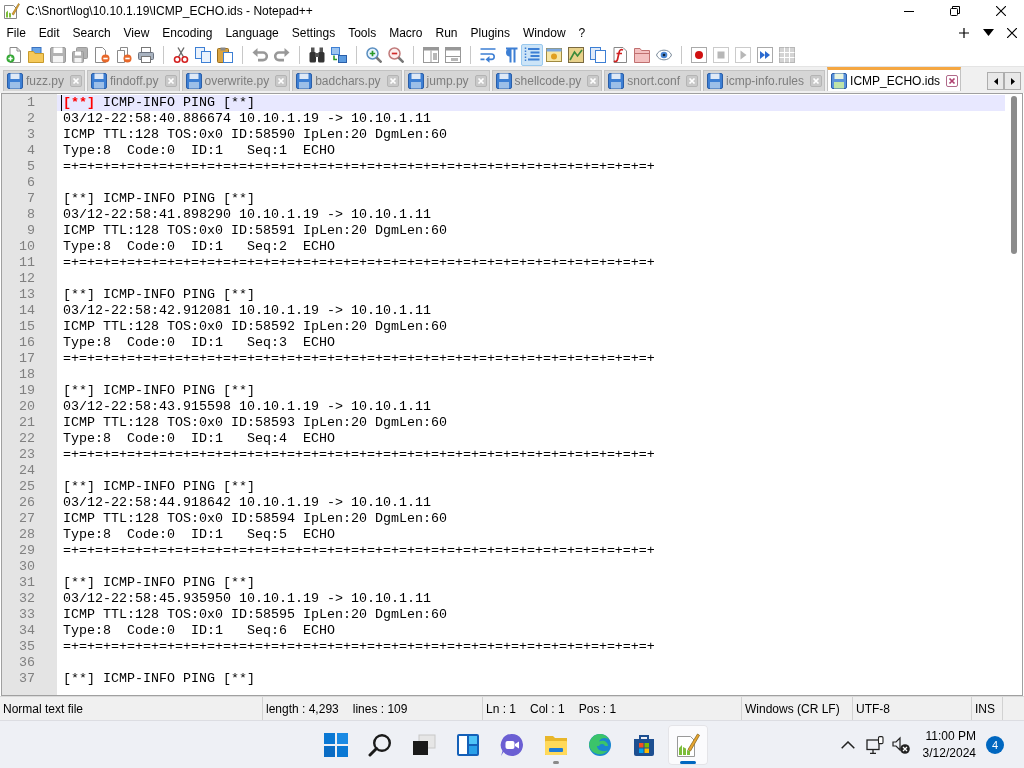 Image resolution: width=1024 pixels, height=768 pixels. What do you see at coordinates (554, 54) in the screenshot?
I see `window-icon` at bounding box center [554, 54].